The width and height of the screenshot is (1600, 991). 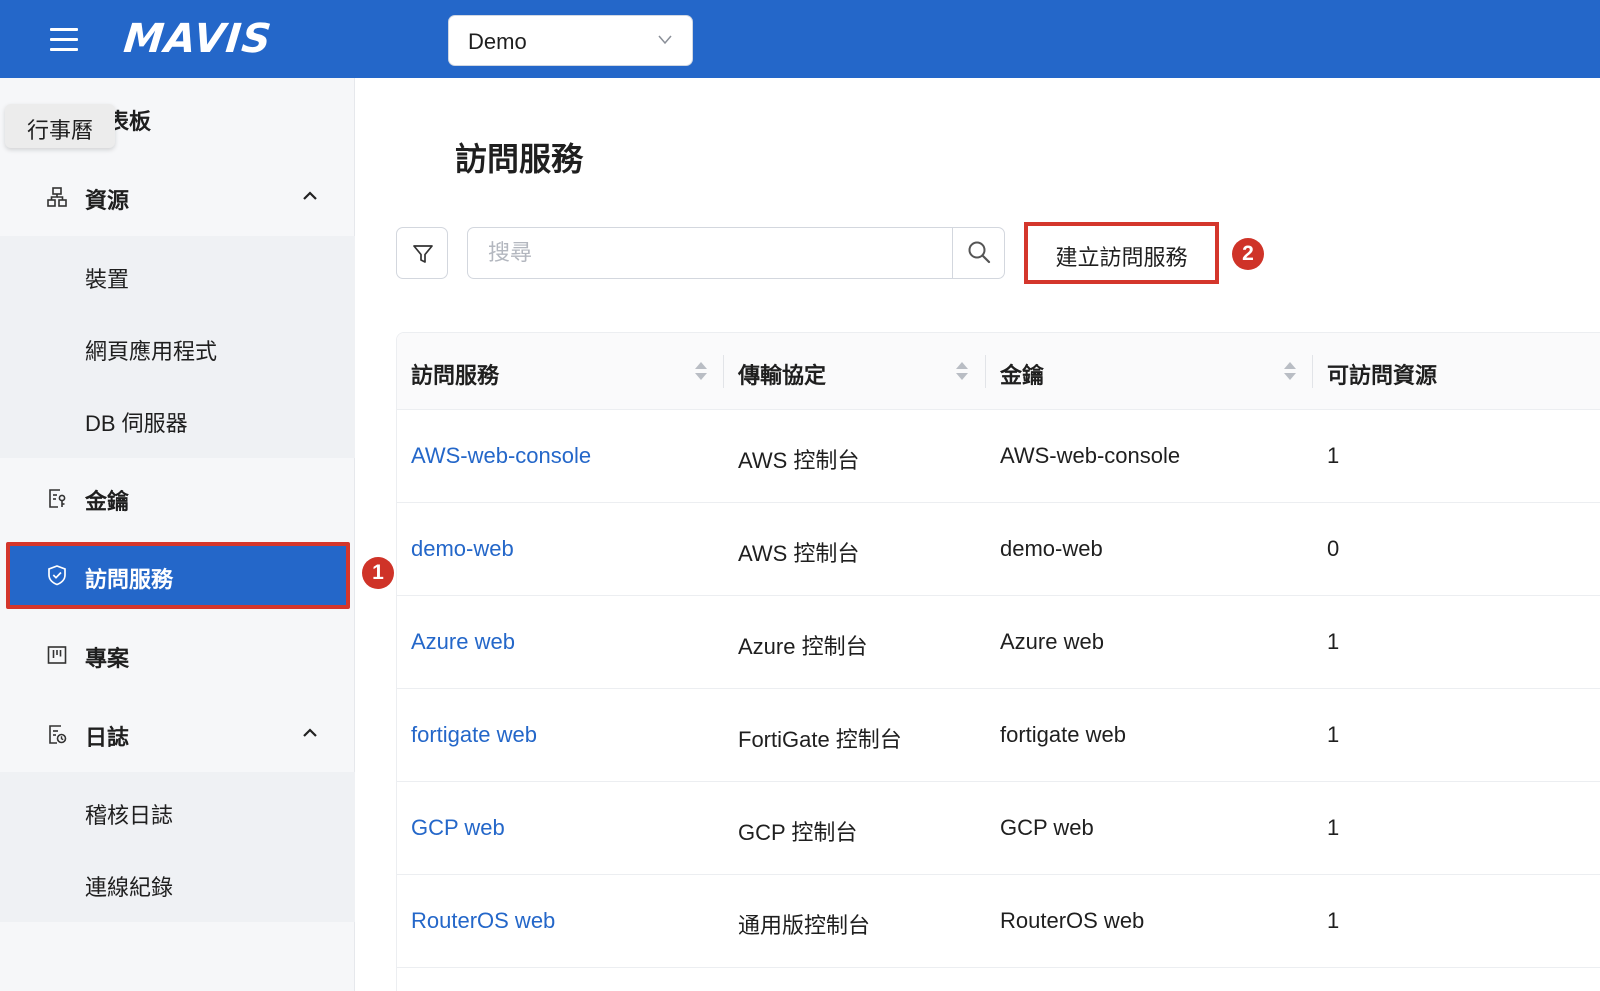 What do you see at coordinates (151, 351) in the screenshot?
I see `sidebar-item-label: 網頁應用程式` at bounding box center [151, 351].